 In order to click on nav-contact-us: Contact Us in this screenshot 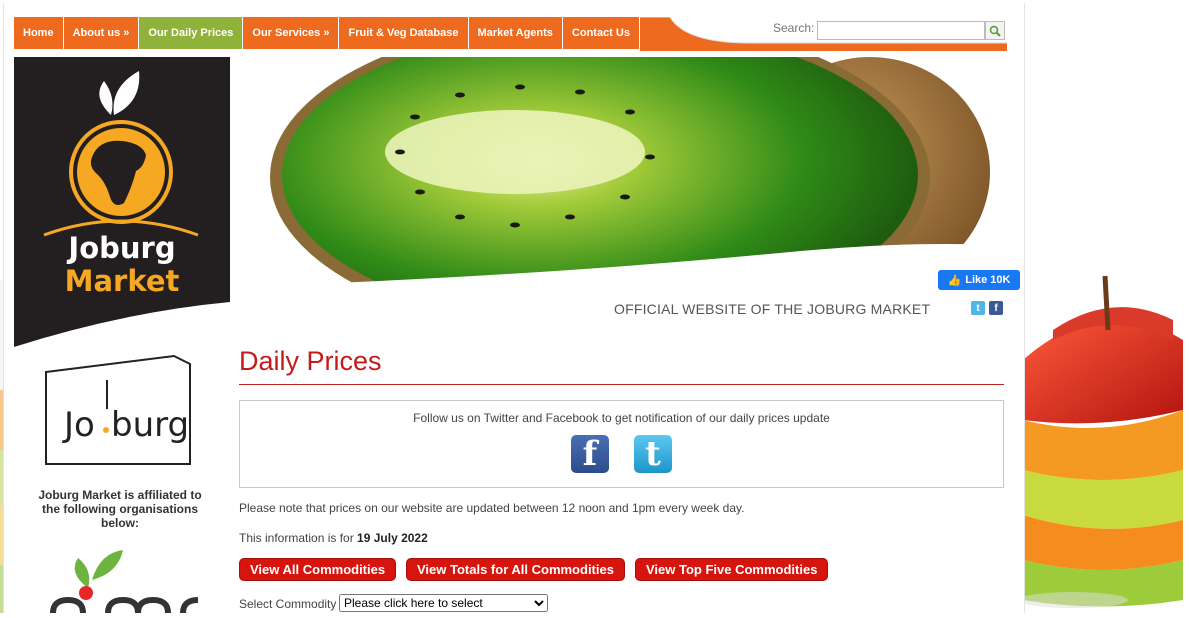, I will do `click(601, 33)`.